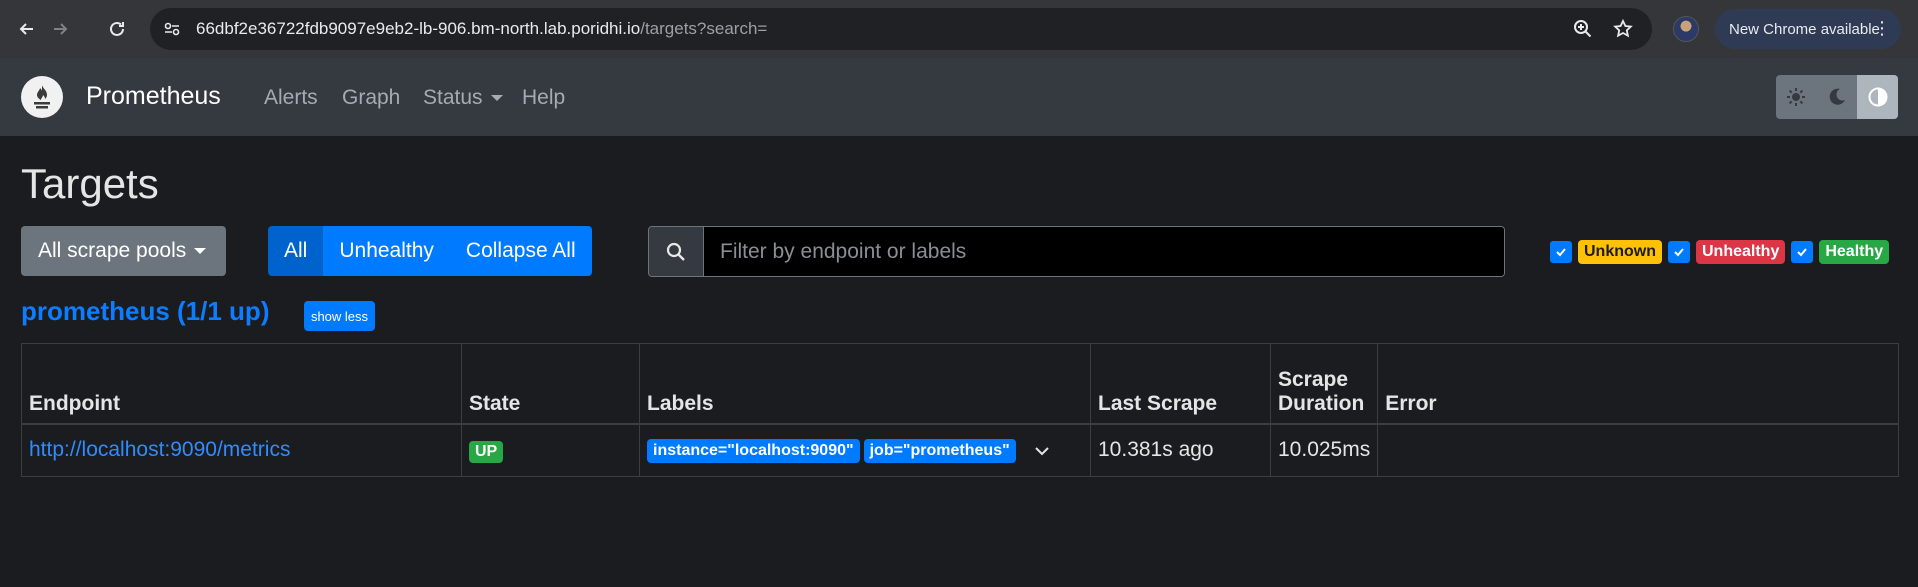 The image size is (1918, 587). Describe the element at coordinates (543, 98) in the screenshot. I see `nav-help: Help` at that location.